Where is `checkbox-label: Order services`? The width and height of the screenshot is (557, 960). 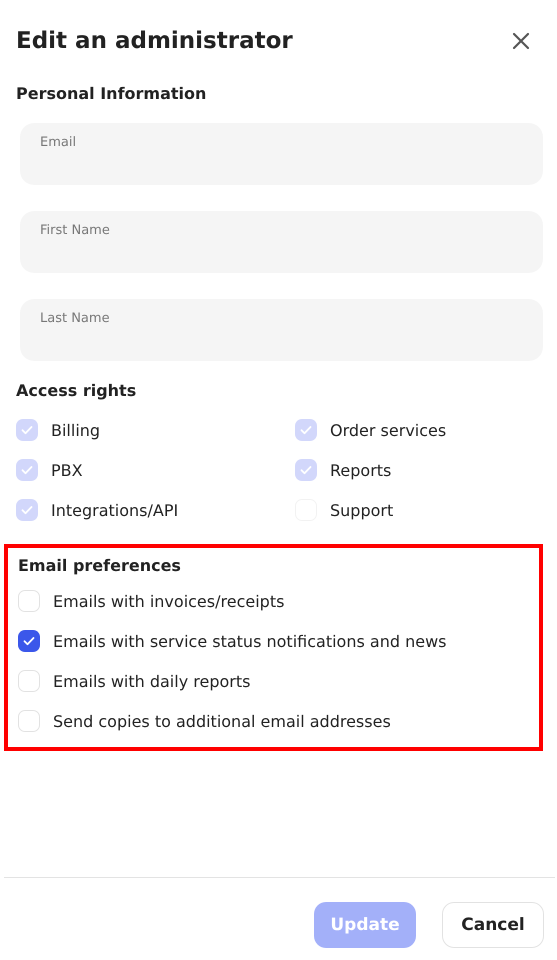 checkbox-label: Order services is located at coordinates (388, 430).